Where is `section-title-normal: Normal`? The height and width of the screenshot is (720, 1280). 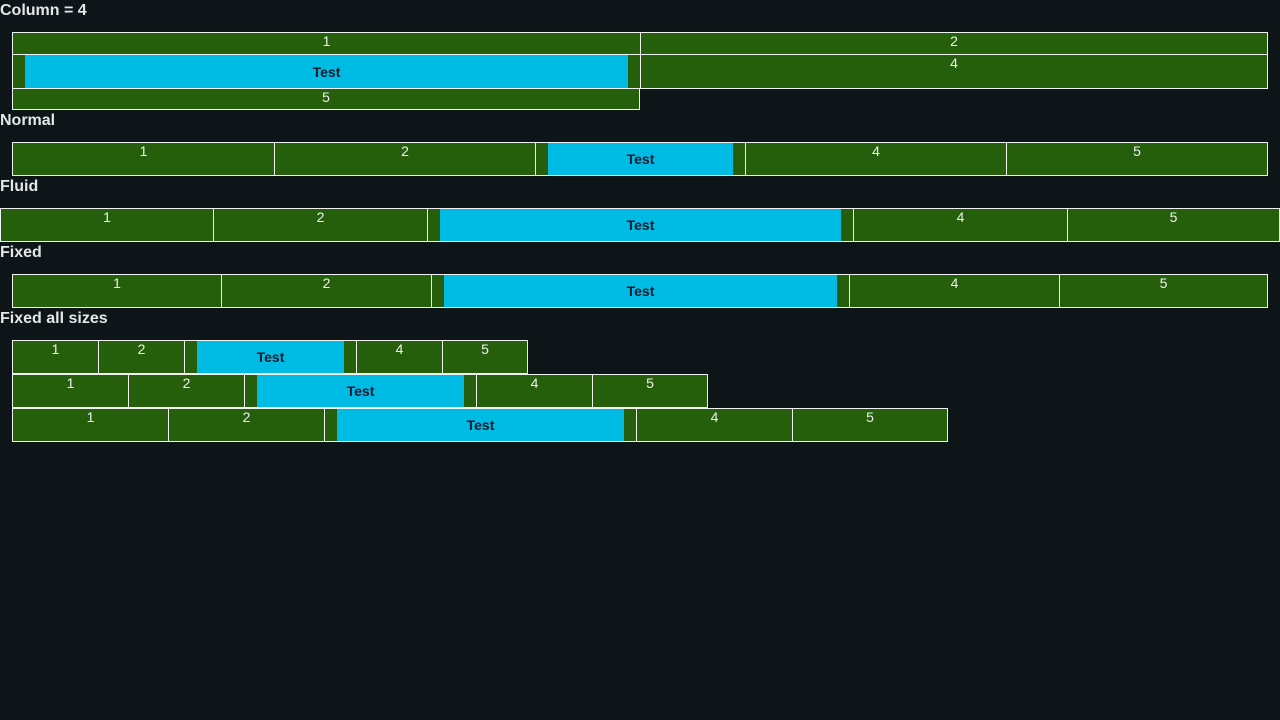
section-title-normal: Normal is located at coordinates (28, 120).